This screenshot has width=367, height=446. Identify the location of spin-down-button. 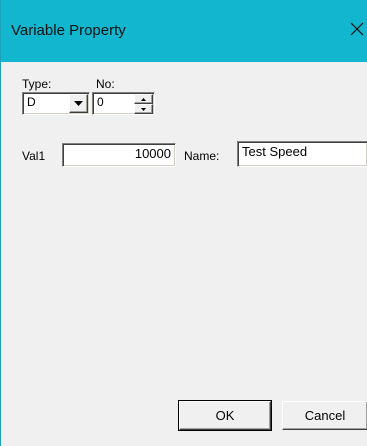
(143, 109).